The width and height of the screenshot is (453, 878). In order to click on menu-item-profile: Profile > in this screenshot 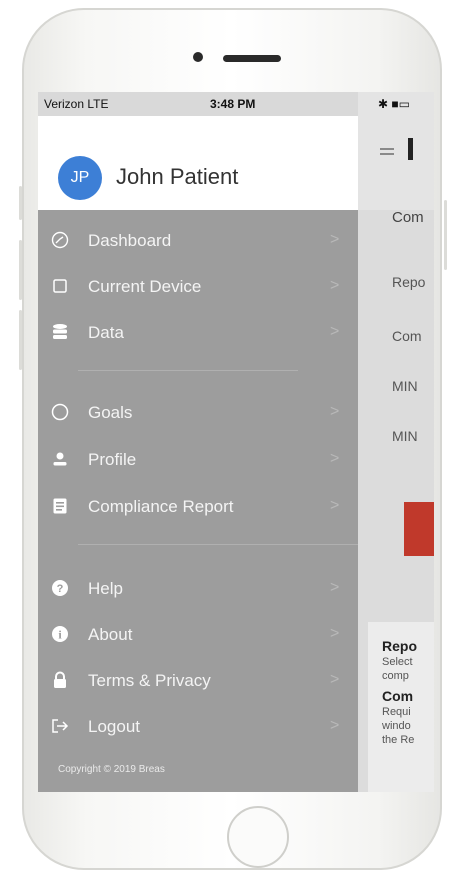, I will do `click(198, 461)`.